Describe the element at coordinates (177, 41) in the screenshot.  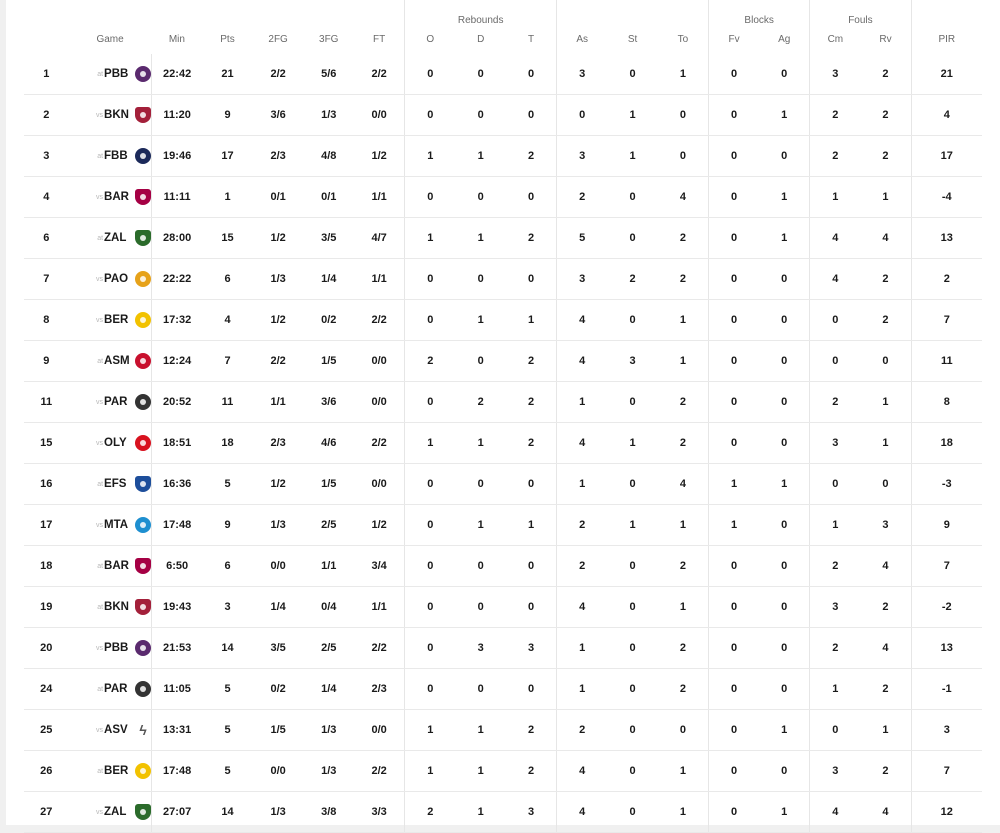
I see `col-header-min: Min` at that location.